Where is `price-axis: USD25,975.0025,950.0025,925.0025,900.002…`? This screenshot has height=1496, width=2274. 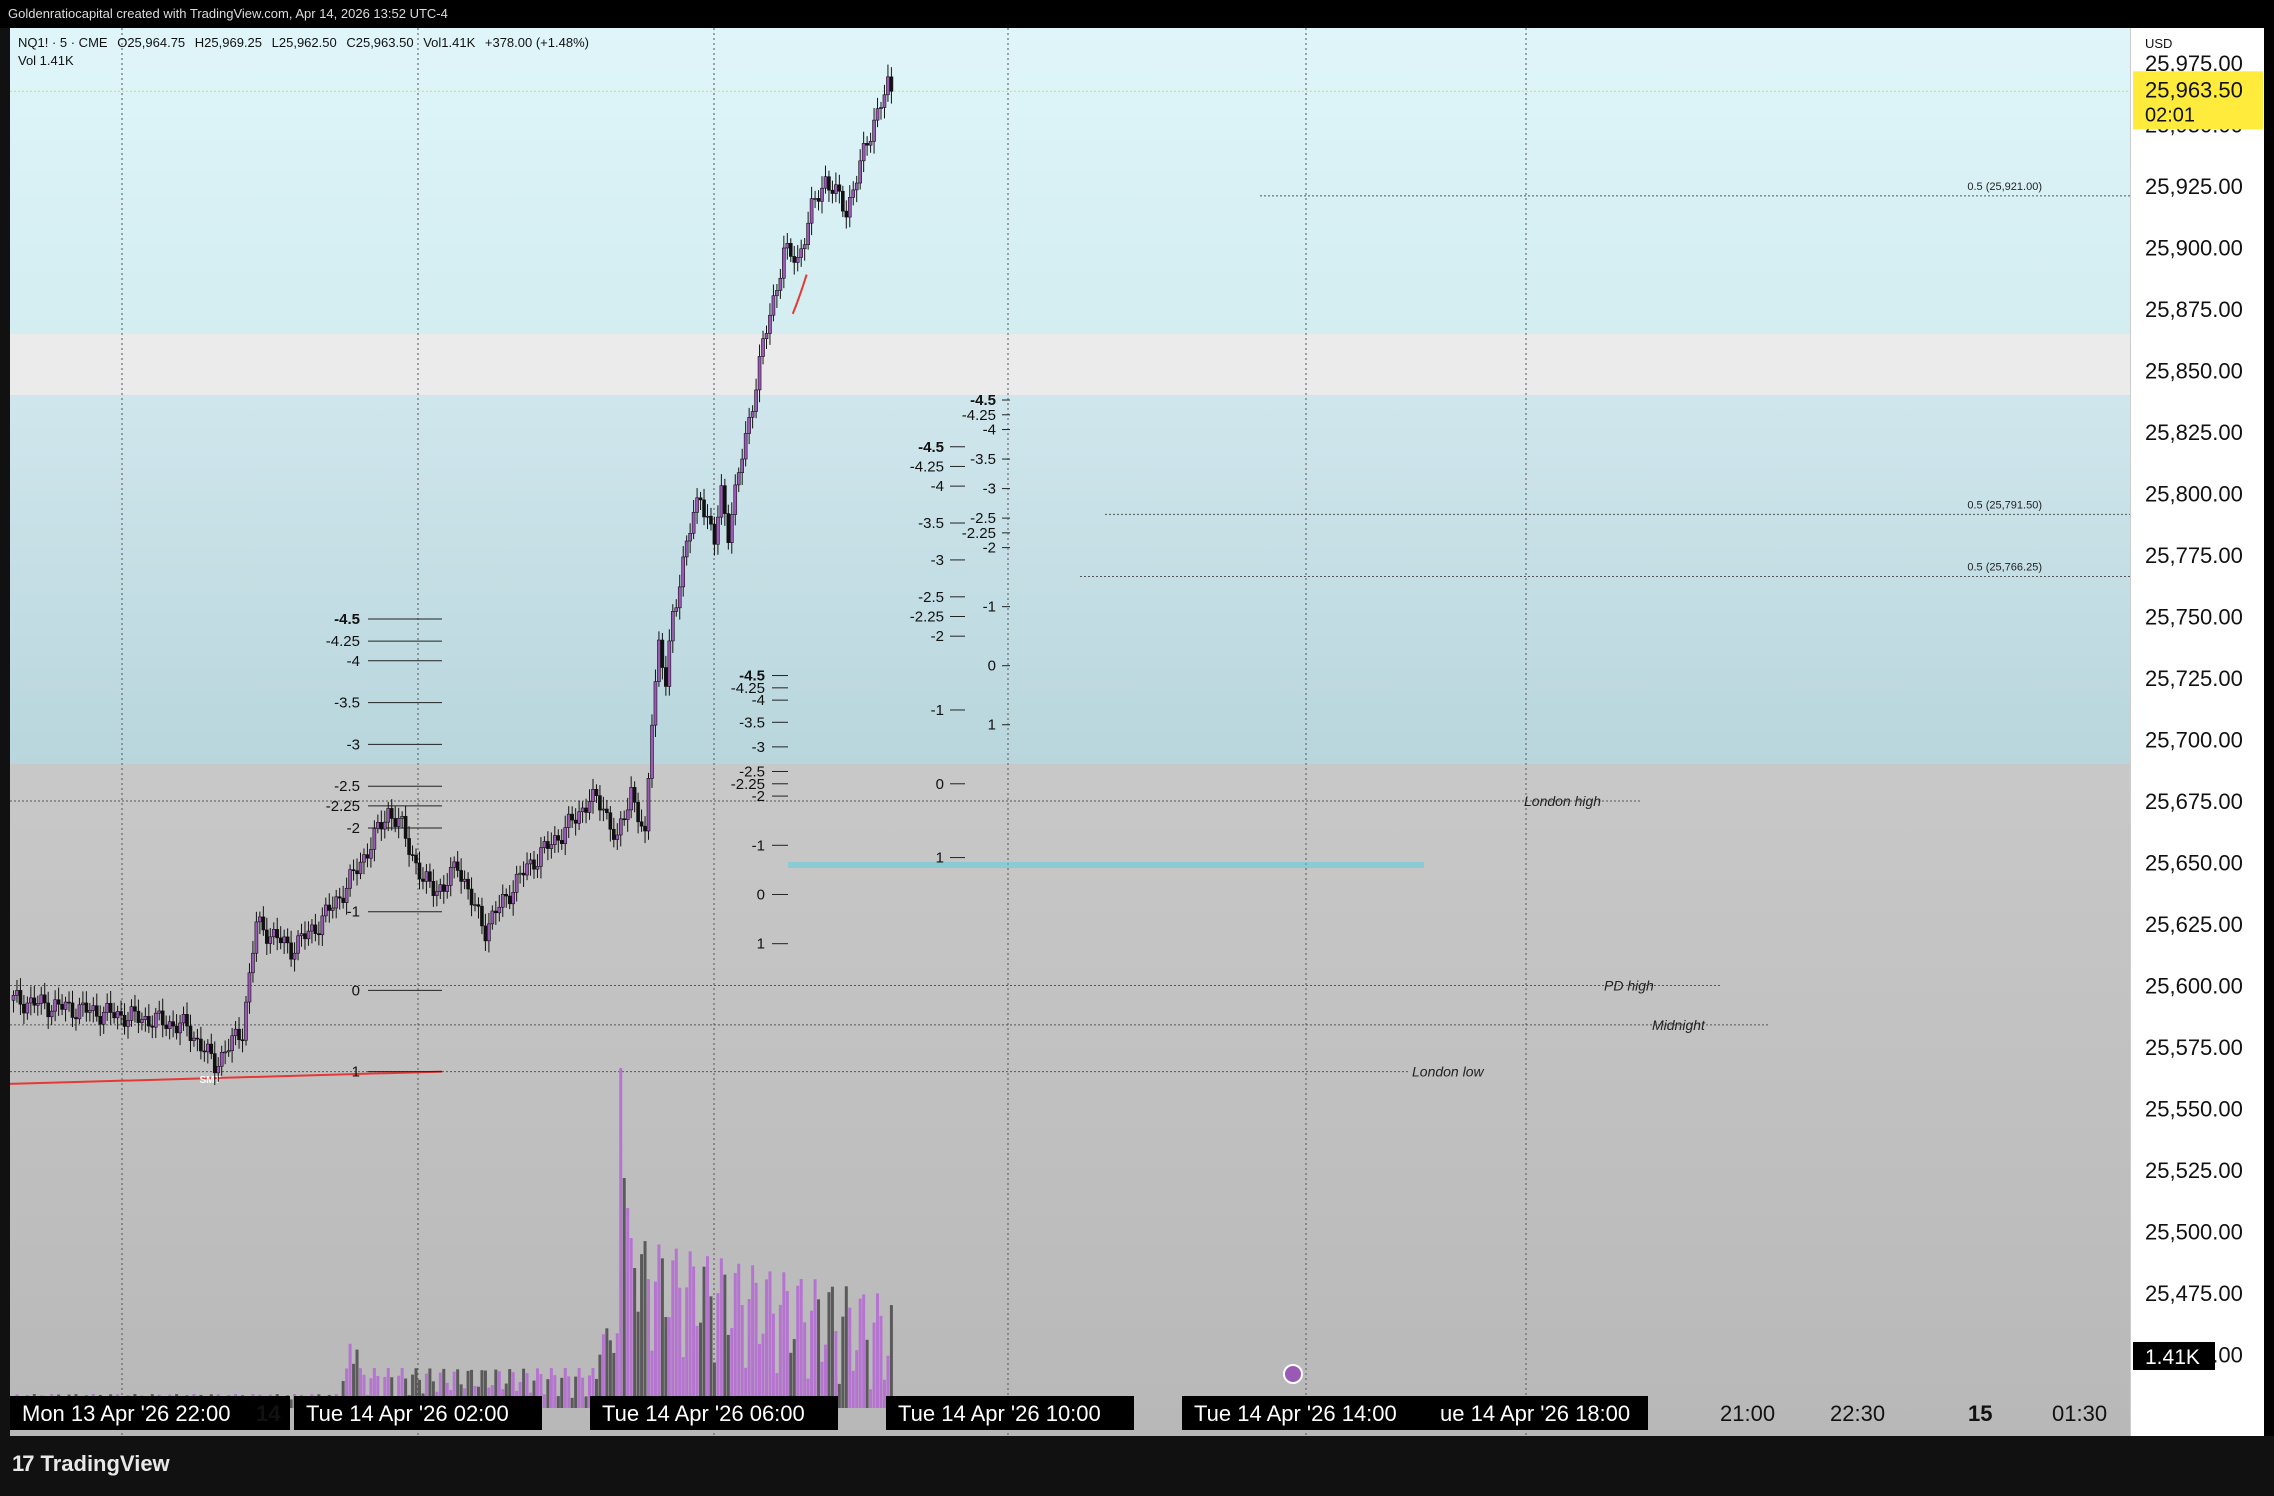 price-axis: USD25,975.0025,950.0025,925.0025,900.002… is located at coordinates (2197, 732).